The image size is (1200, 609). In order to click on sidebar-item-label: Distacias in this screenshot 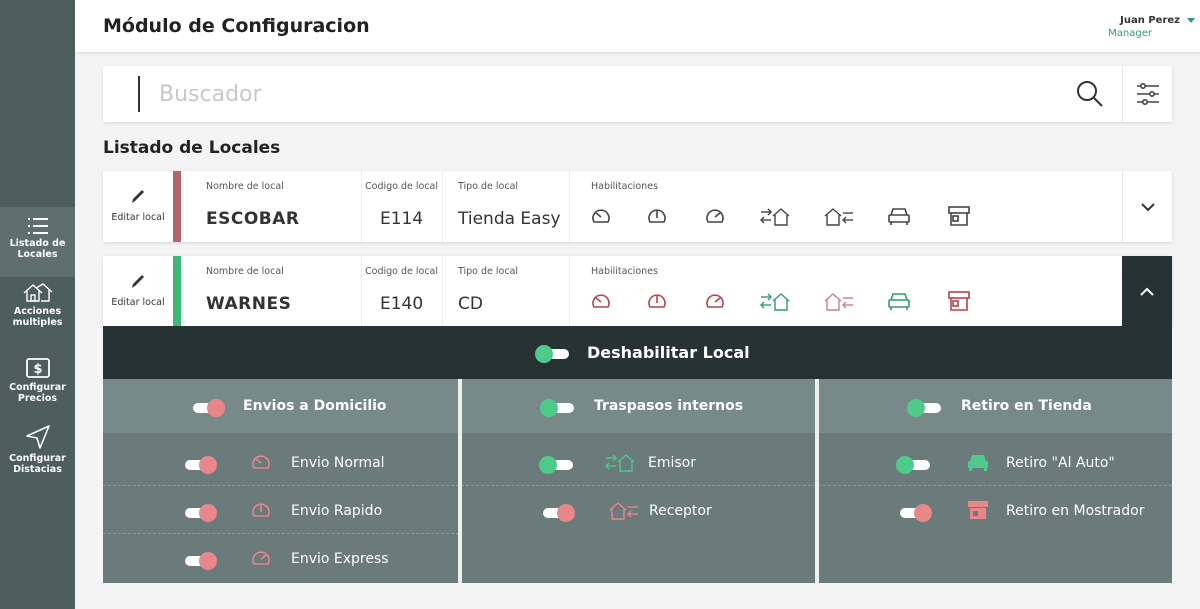, I will do `click(37, 469)`.